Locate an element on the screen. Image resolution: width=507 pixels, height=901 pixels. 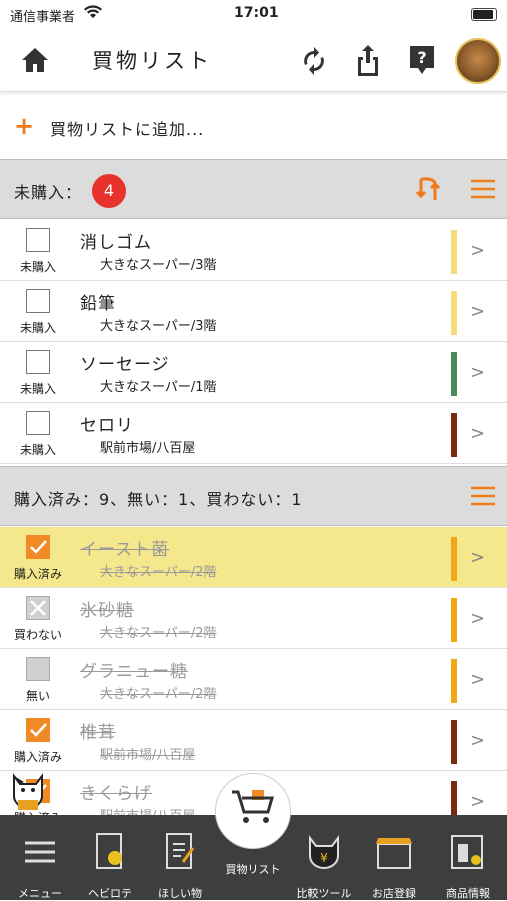
item-name: ソーセージ is located at coordinates (125, 365).